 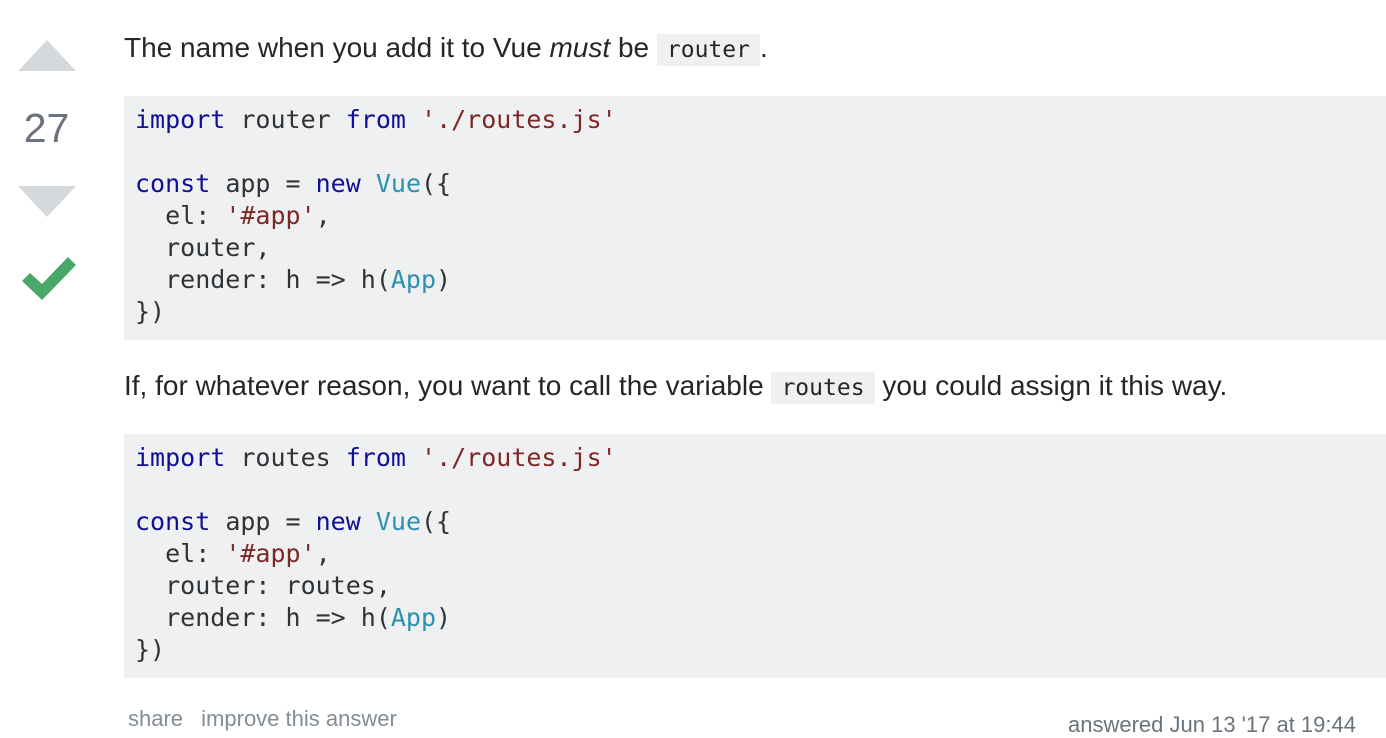 What do you see at coordinates (580, 47) in the screenshot?
I see `emphasis-text: must` at bounding box center [580, 47].